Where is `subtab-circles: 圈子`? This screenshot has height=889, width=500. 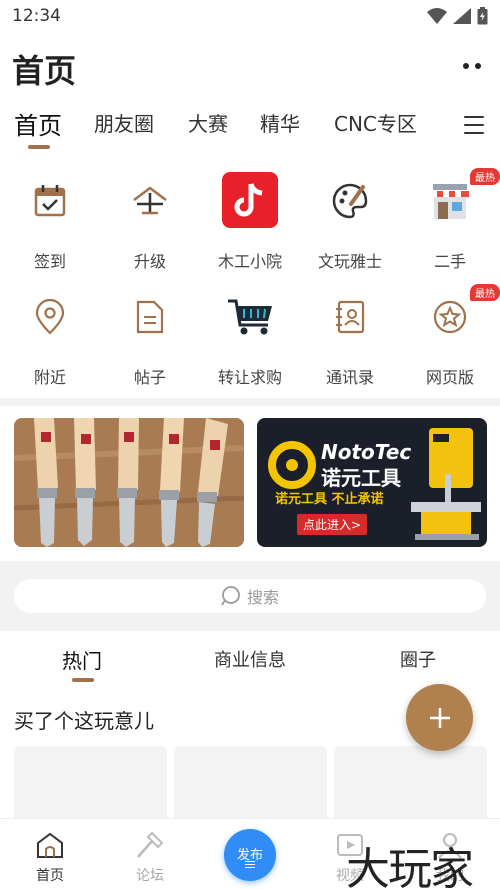 subtab-circles: 圈子 is located at coordinates (418, 659).